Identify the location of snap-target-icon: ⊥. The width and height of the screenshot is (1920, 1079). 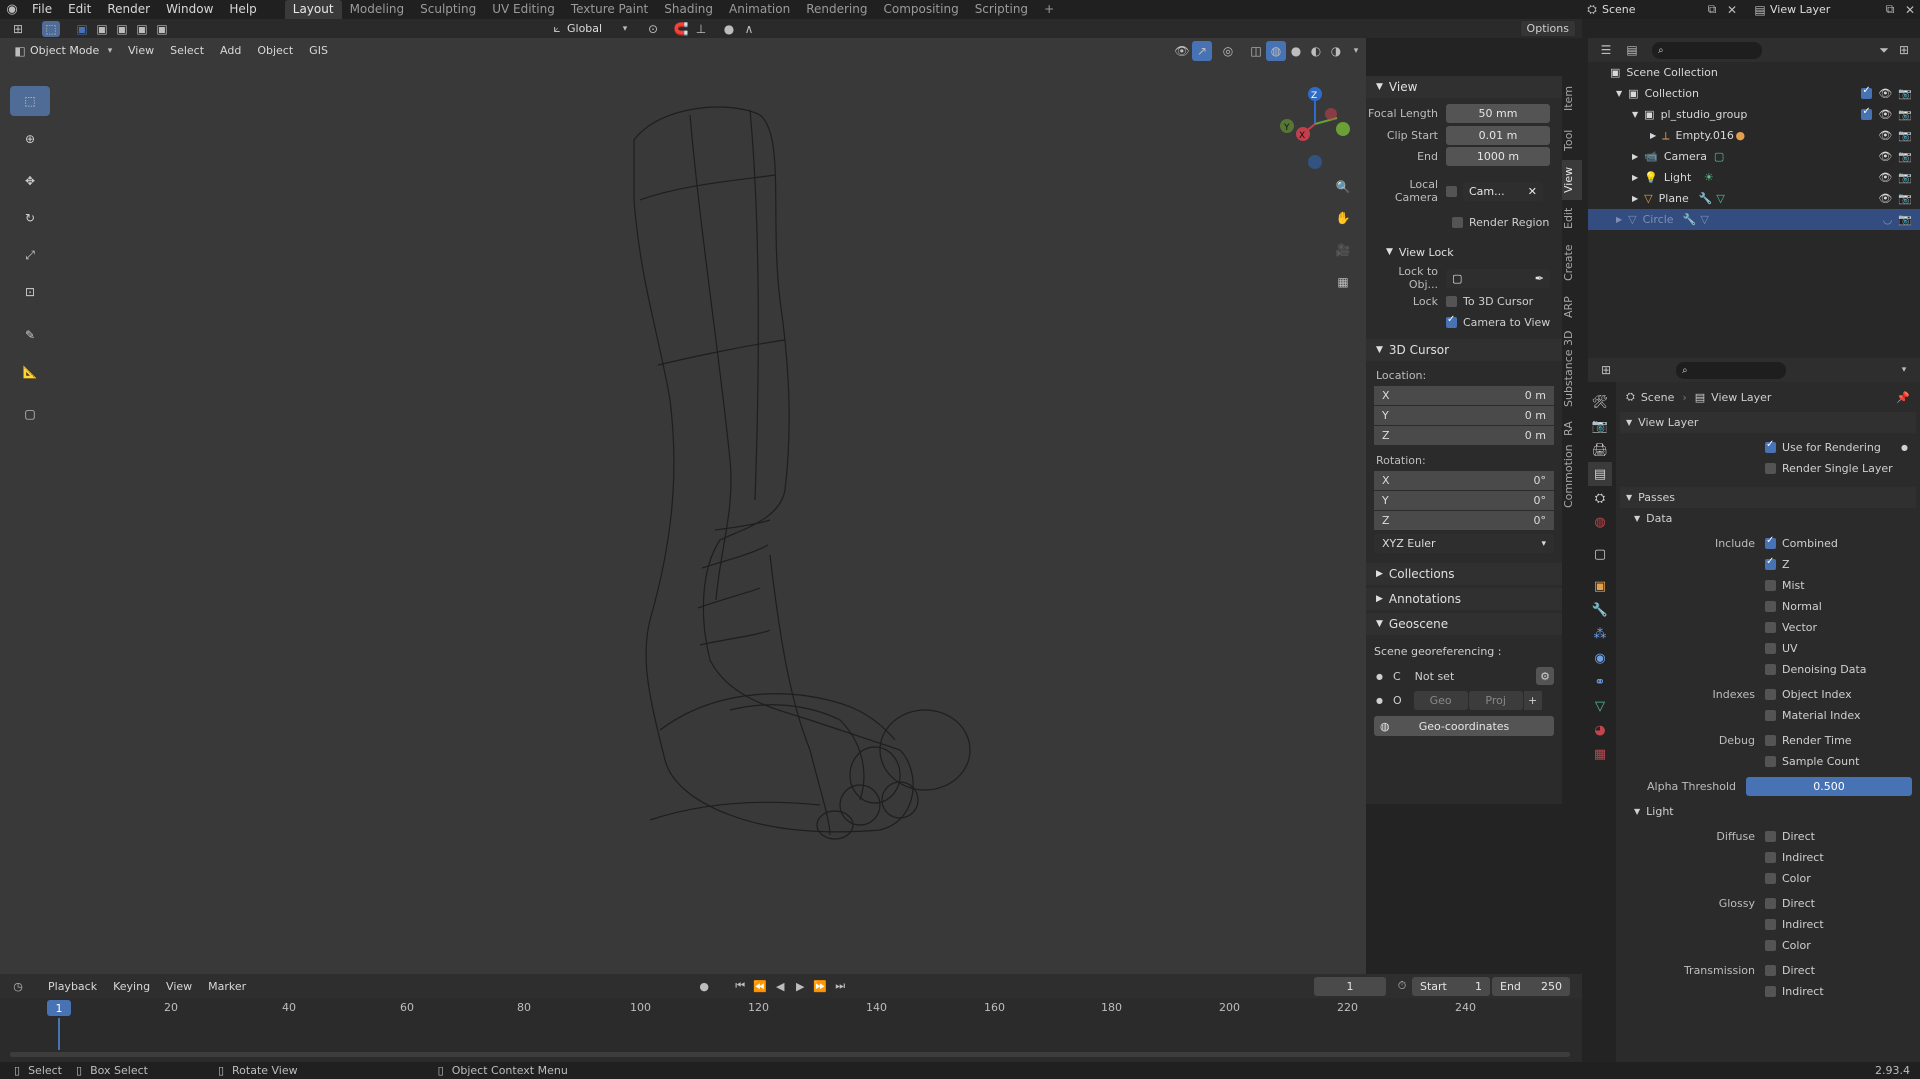
(701, 29).